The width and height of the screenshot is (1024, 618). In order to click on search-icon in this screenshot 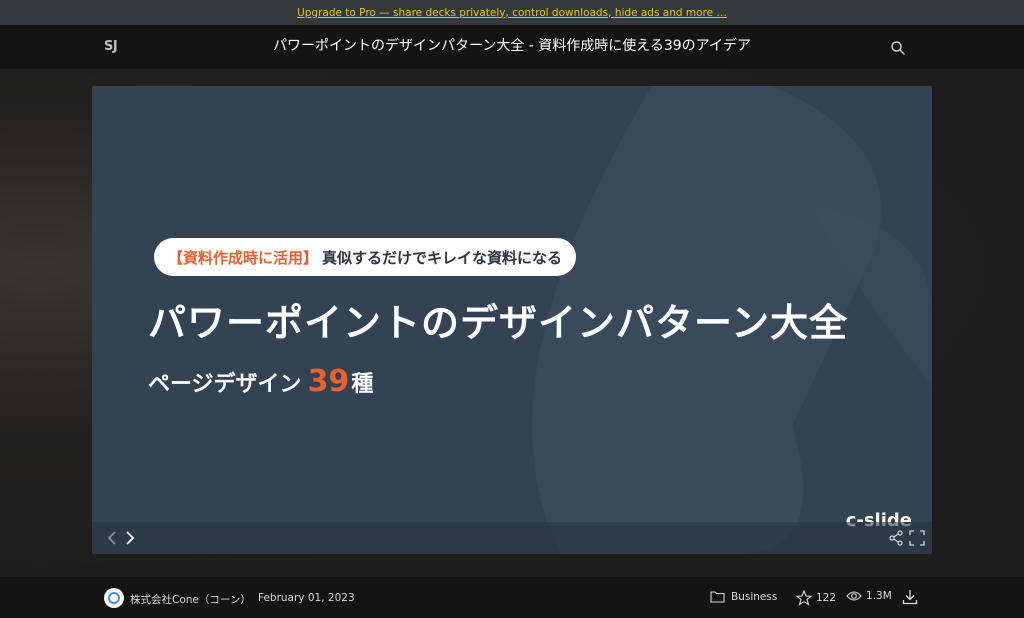, I will do `click(898, 48)`.